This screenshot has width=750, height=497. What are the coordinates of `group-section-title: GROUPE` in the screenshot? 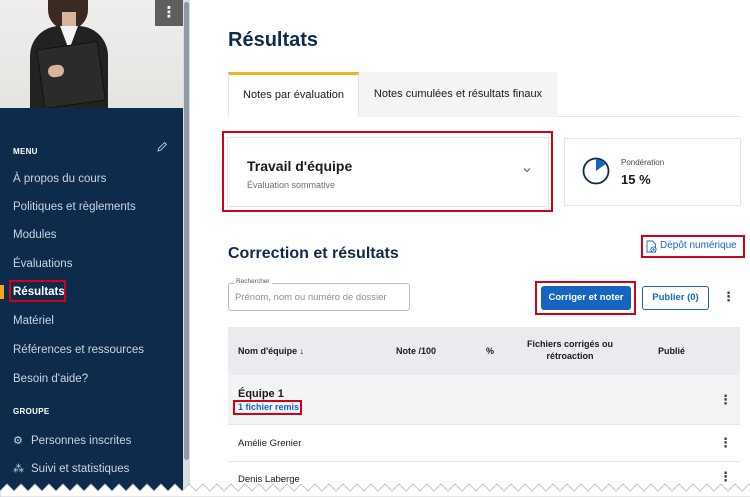 It's located at (31, 411).